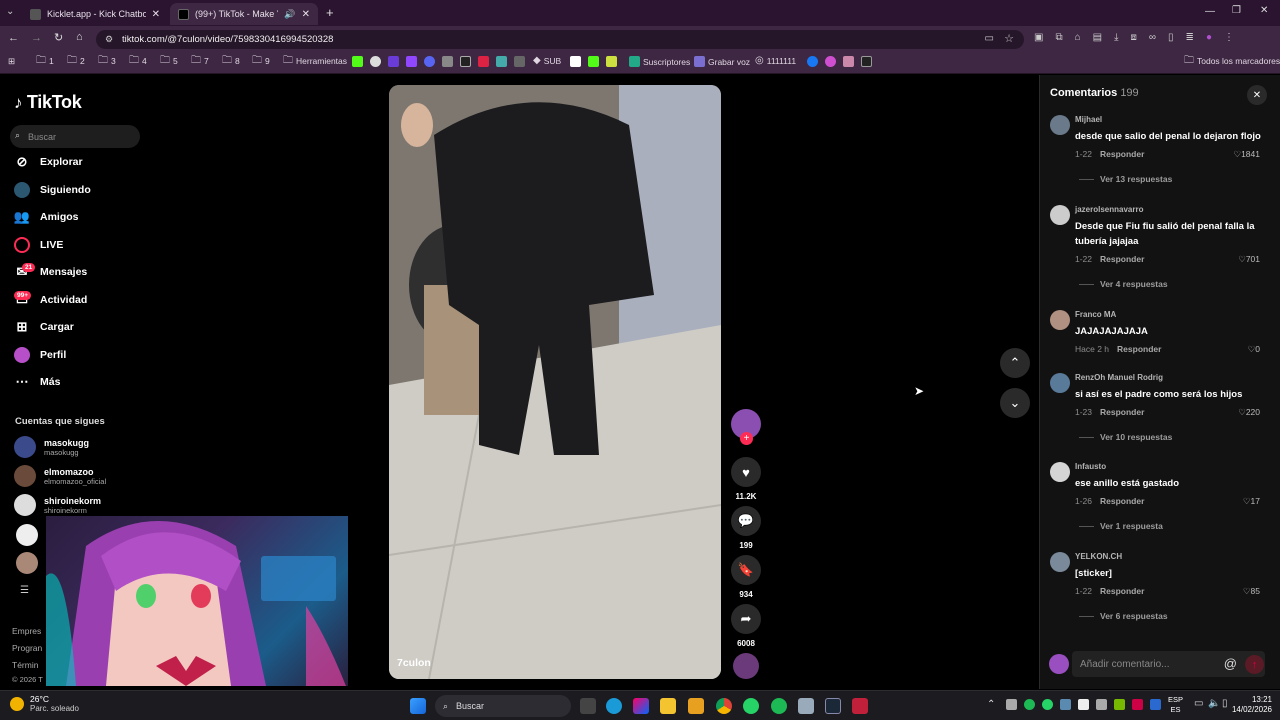 This screenshot has height=720, width=1280. What do you see at coordinates (1236, 10) in the screenshot?
I see `restore-icon: ❐` at bounding box center [1236, 10].